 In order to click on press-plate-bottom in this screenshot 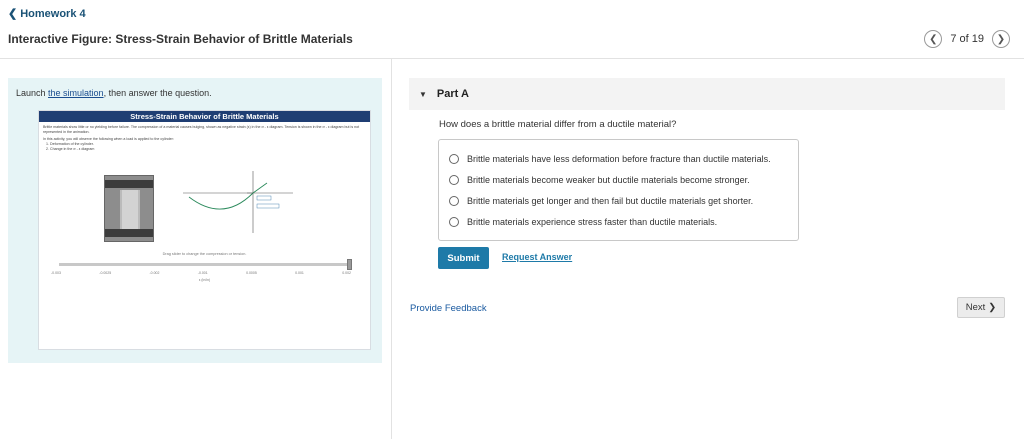, I will do `click(129, 233)`.